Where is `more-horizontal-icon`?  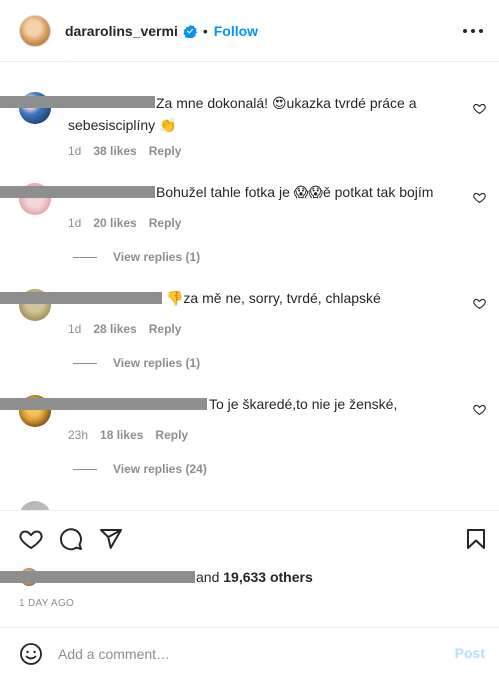 more-horizontal-icon is located at coordinates (473, 31).